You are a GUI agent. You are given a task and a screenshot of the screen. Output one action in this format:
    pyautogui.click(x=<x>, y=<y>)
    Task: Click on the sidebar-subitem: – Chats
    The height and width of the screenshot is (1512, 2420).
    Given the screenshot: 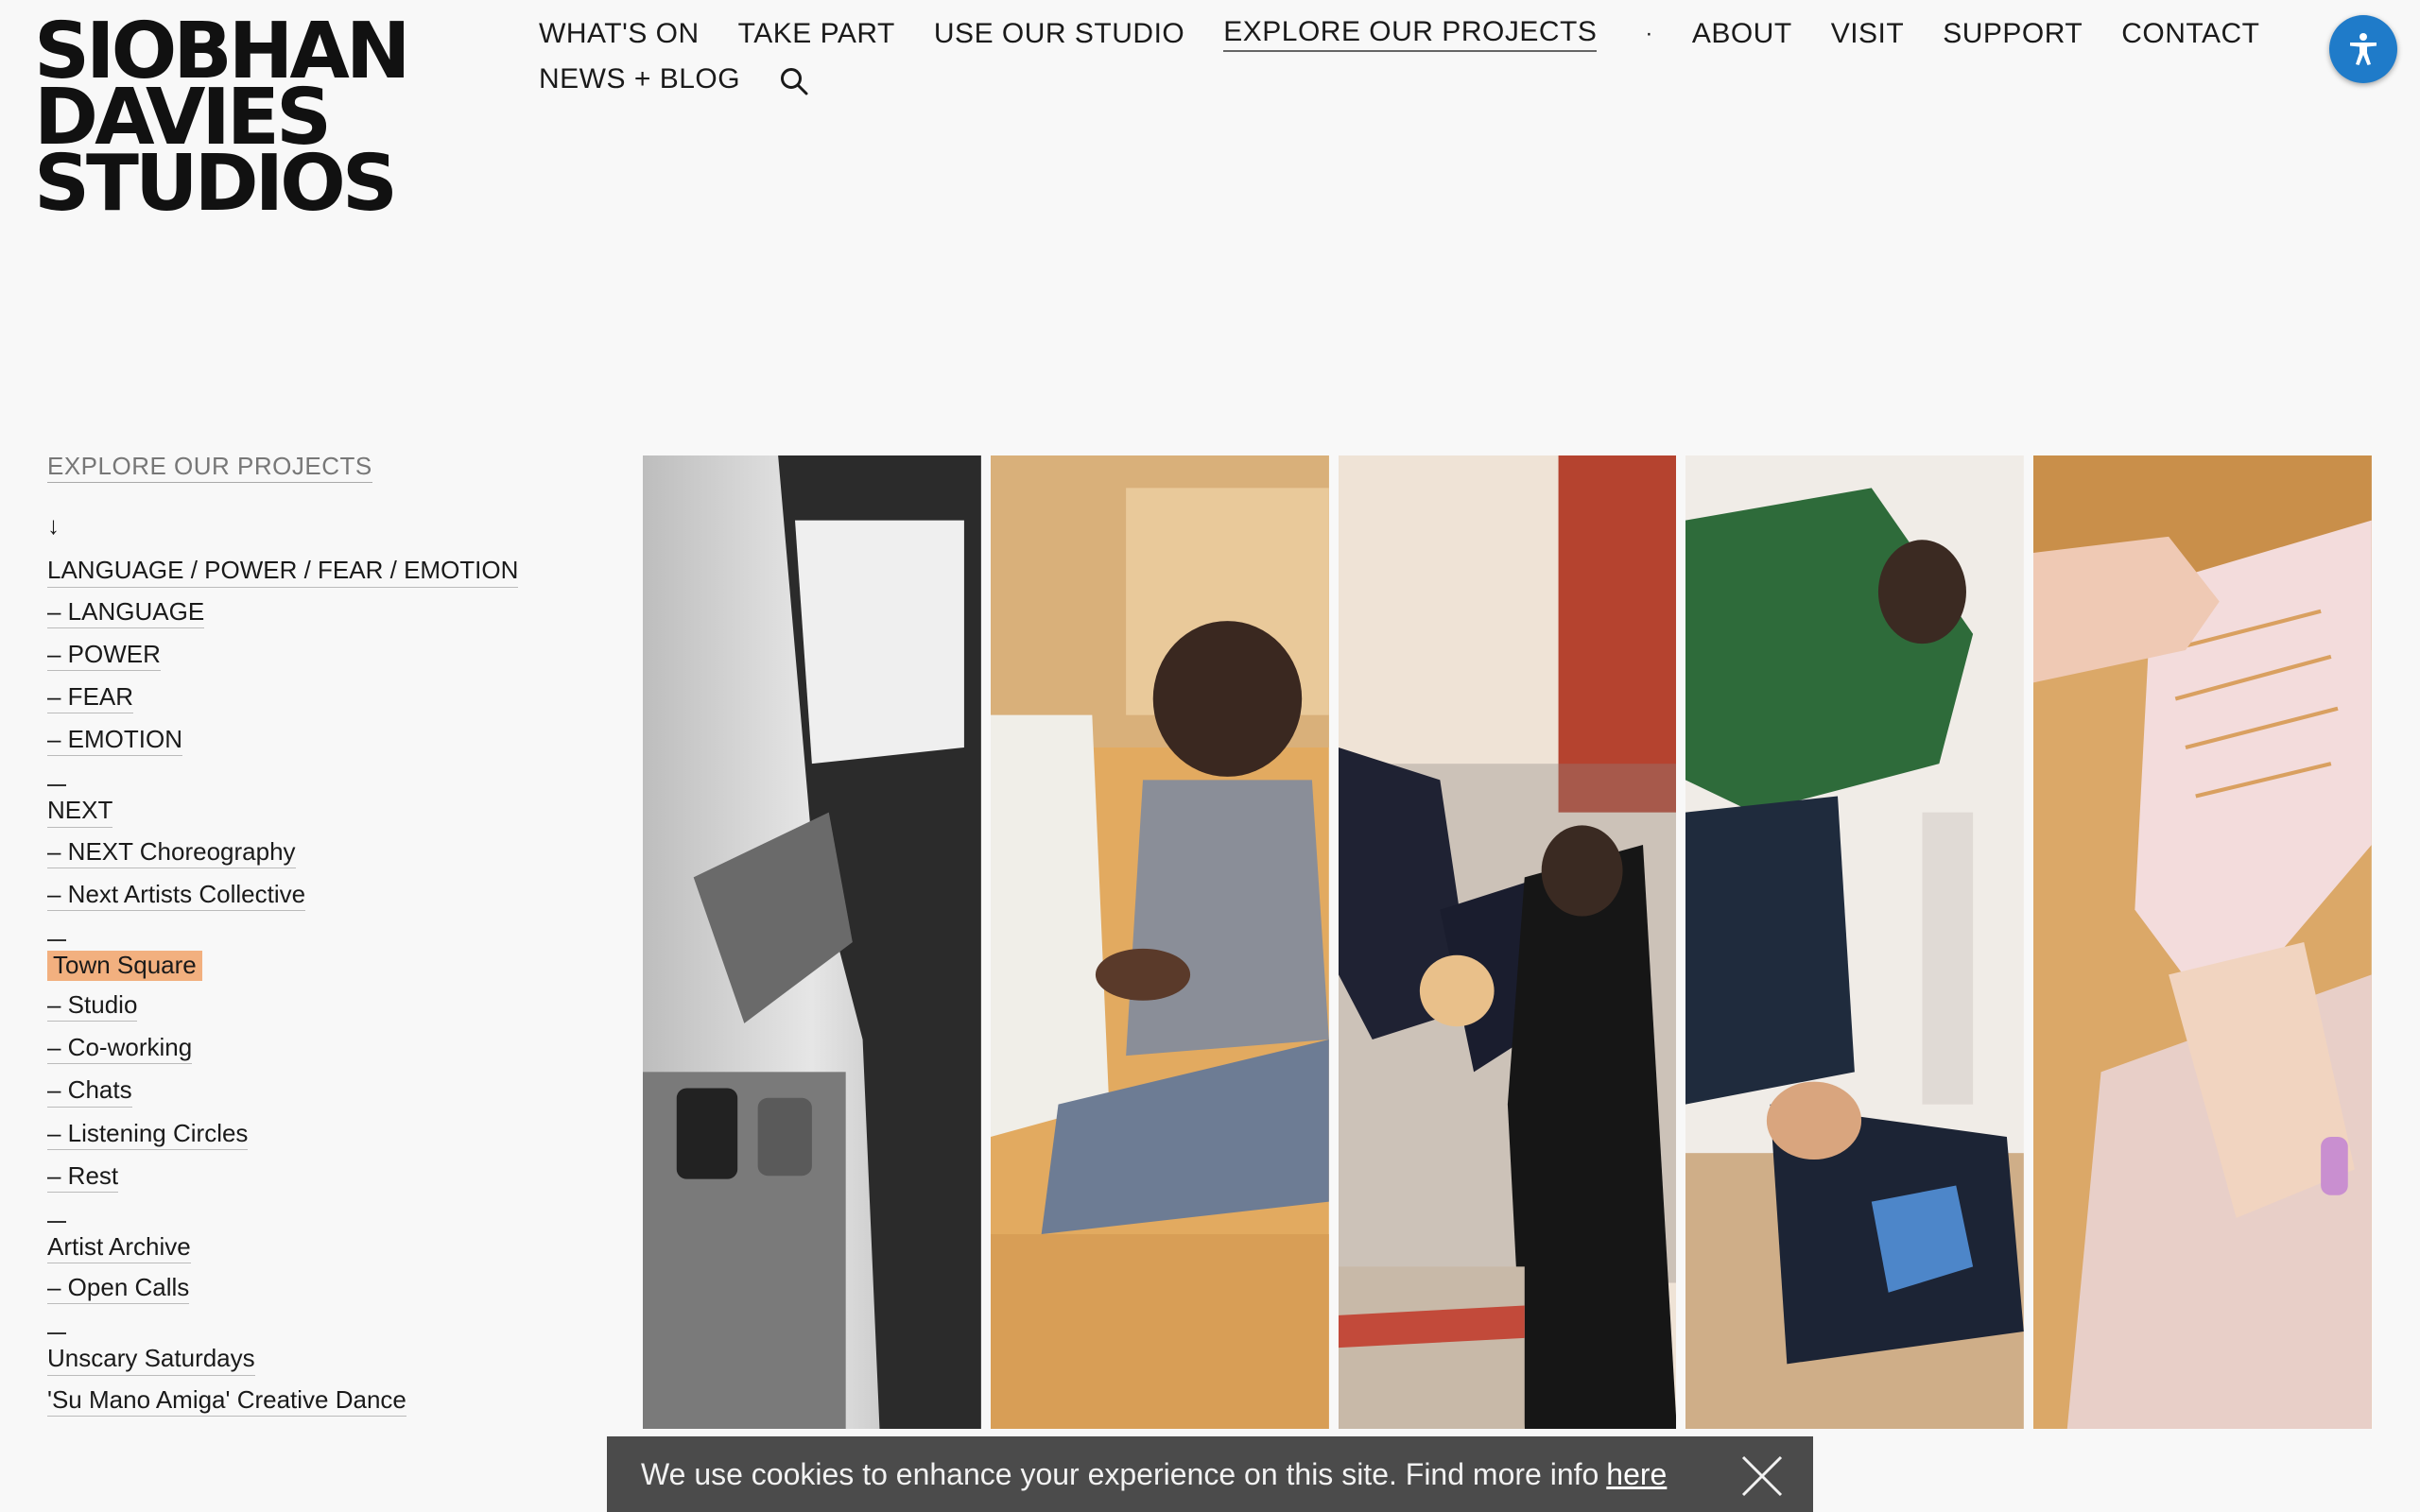 What is the action you would take?
    pyautogui.click(x=330, y=1091)
    